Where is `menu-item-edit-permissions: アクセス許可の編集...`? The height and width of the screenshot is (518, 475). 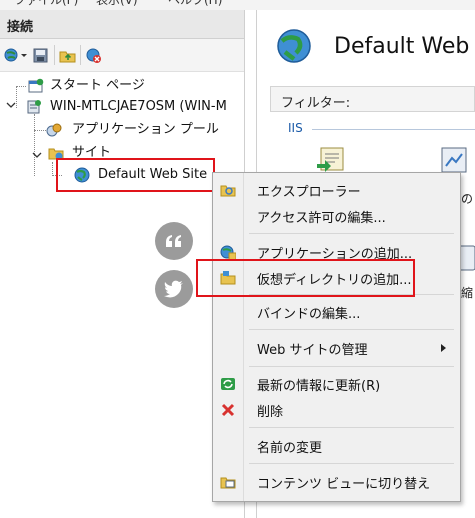 menu-item-edit-permissions: アクセス許可の編集... is located at coordinates (336, 216).